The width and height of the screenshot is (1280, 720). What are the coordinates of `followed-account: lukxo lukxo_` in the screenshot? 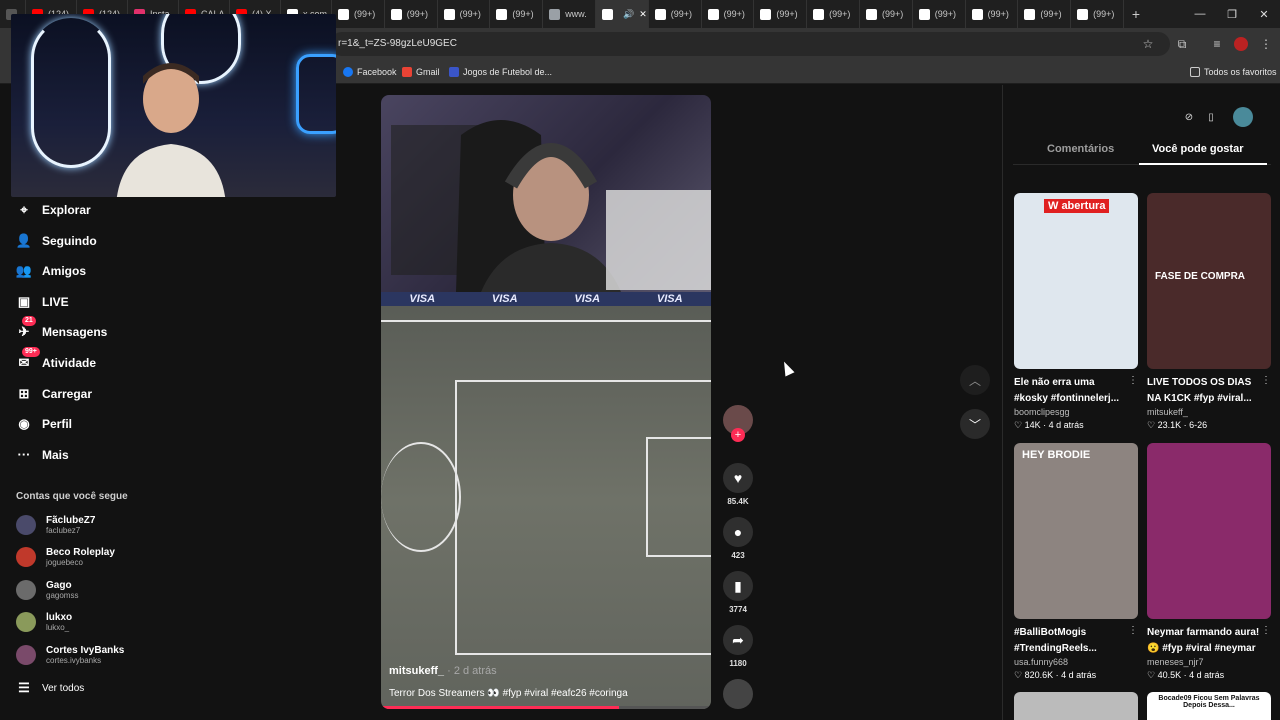 It's located at (44, 622).